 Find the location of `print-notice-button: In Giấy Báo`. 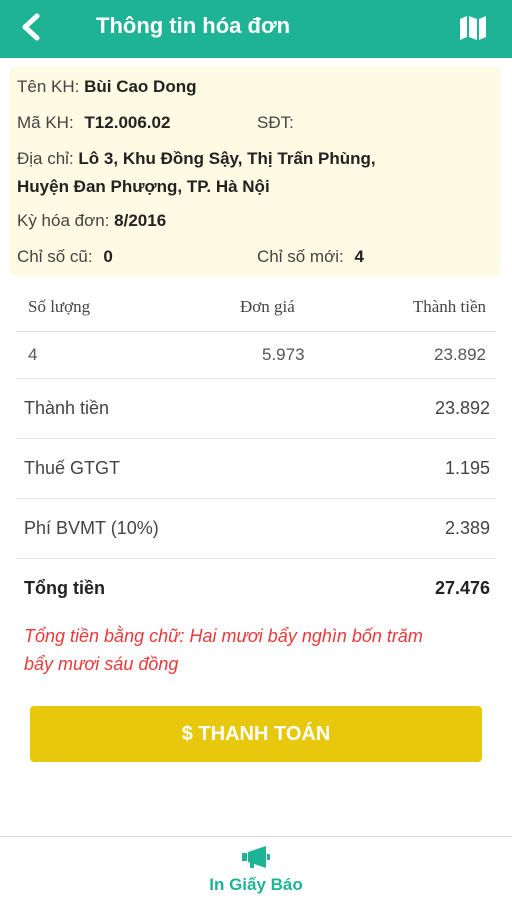

print-notice-button: In Giấy Báo is located at coordinates (256, 870).